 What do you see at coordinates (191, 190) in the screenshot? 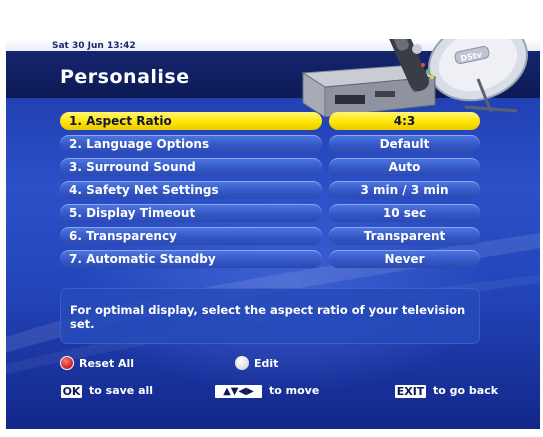
I see `menu-item-safety-net-settings: 4. Safety Net Settings` at bounding box center [191, 190].